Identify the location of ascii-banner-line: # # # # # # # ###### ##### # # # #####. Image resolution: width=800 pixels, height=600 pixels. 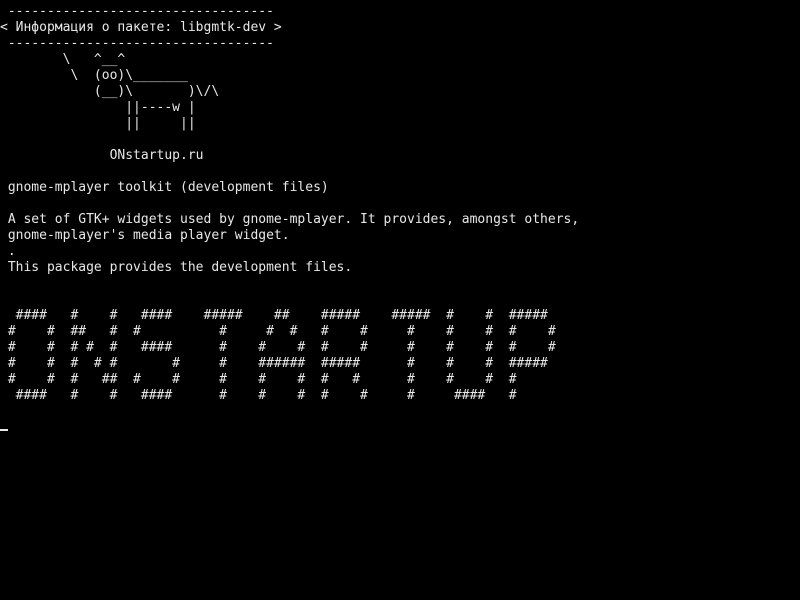
(274, 363).